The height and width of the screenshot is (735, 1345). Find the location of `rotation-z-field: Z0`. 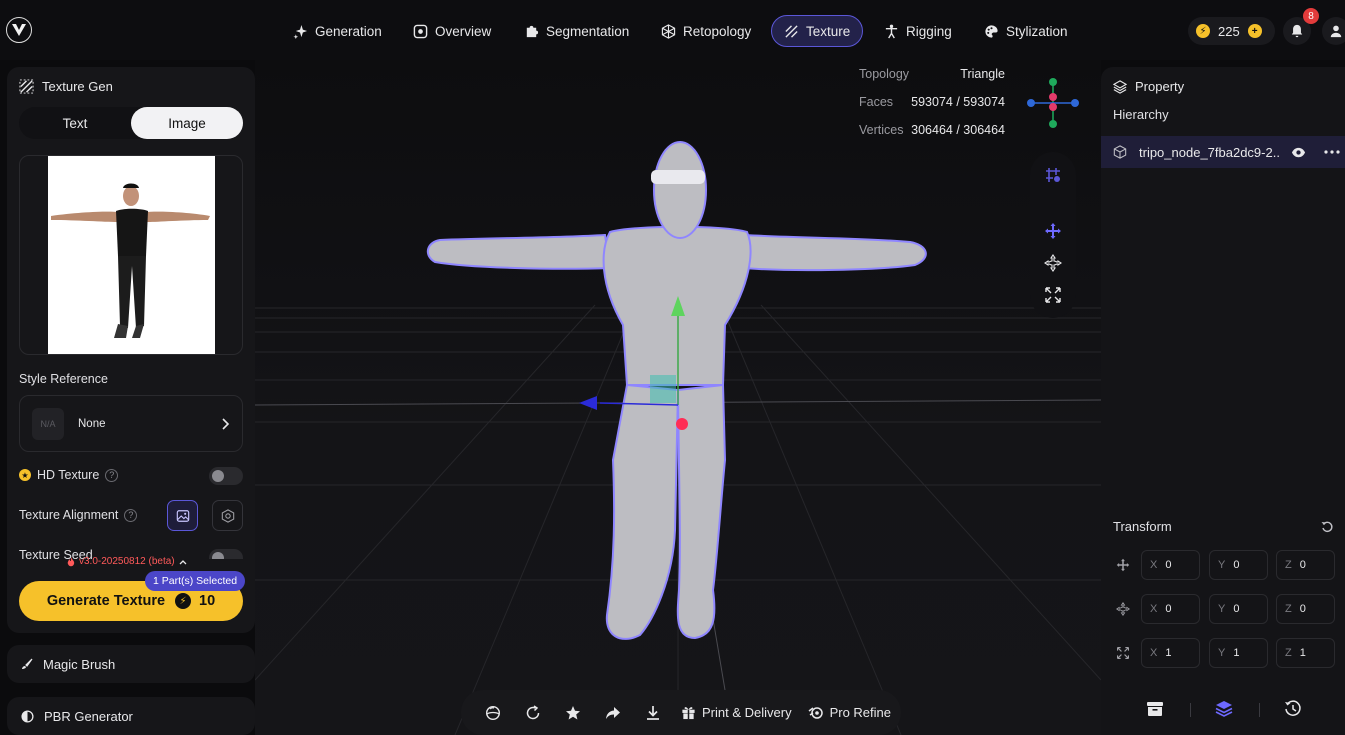

rotation-z-field: Z0 is located at coordinates (1305, 609).